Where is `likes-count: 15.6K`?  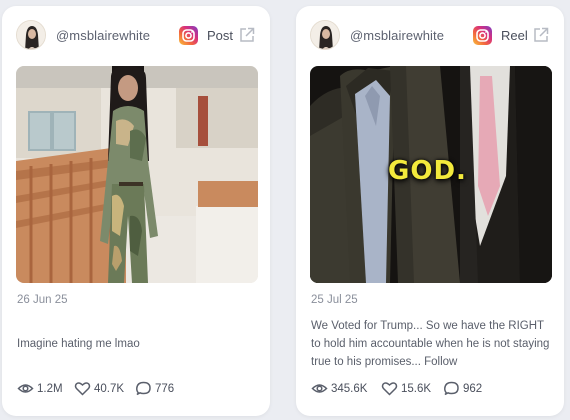 likes-count: 15.6K is located at coordinates (416, 389).